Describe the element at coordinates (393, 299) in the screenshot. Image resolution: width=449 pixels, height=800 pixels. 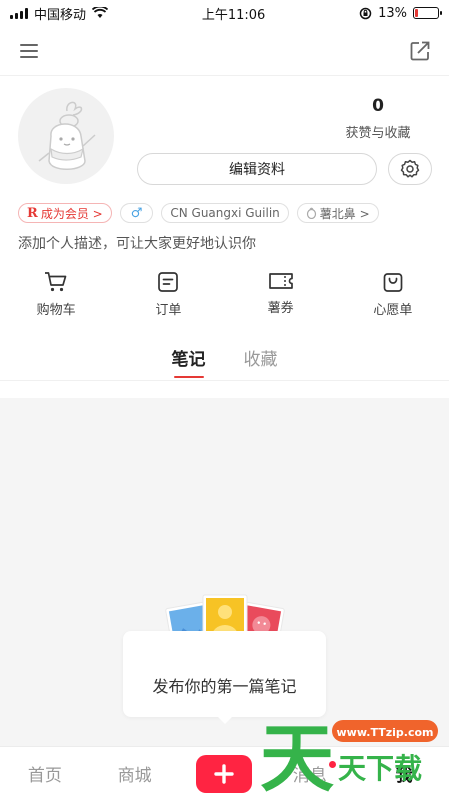
I see `wishlist-button: 心愿单` at that location.